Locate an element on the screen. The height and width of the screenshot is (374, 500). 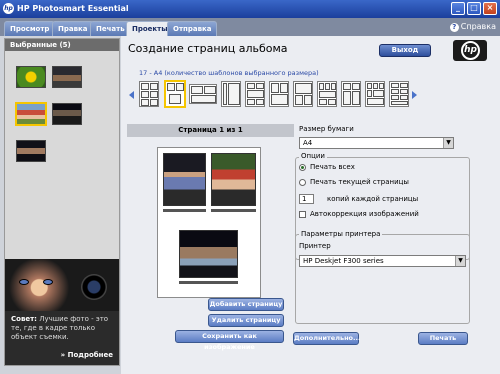
copies-value: 1 is located at coordinates (304, 199).